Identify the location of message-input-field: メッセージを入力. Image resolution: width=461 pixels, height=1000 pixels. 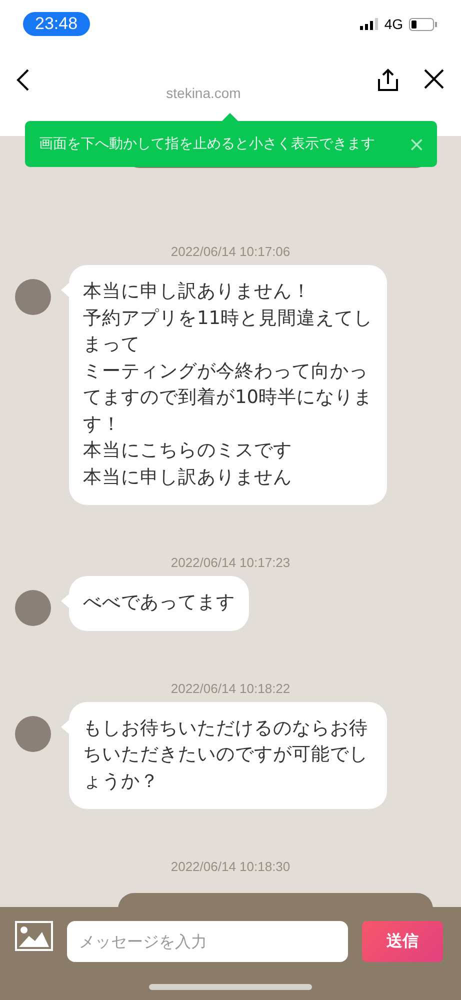
(207, 941).